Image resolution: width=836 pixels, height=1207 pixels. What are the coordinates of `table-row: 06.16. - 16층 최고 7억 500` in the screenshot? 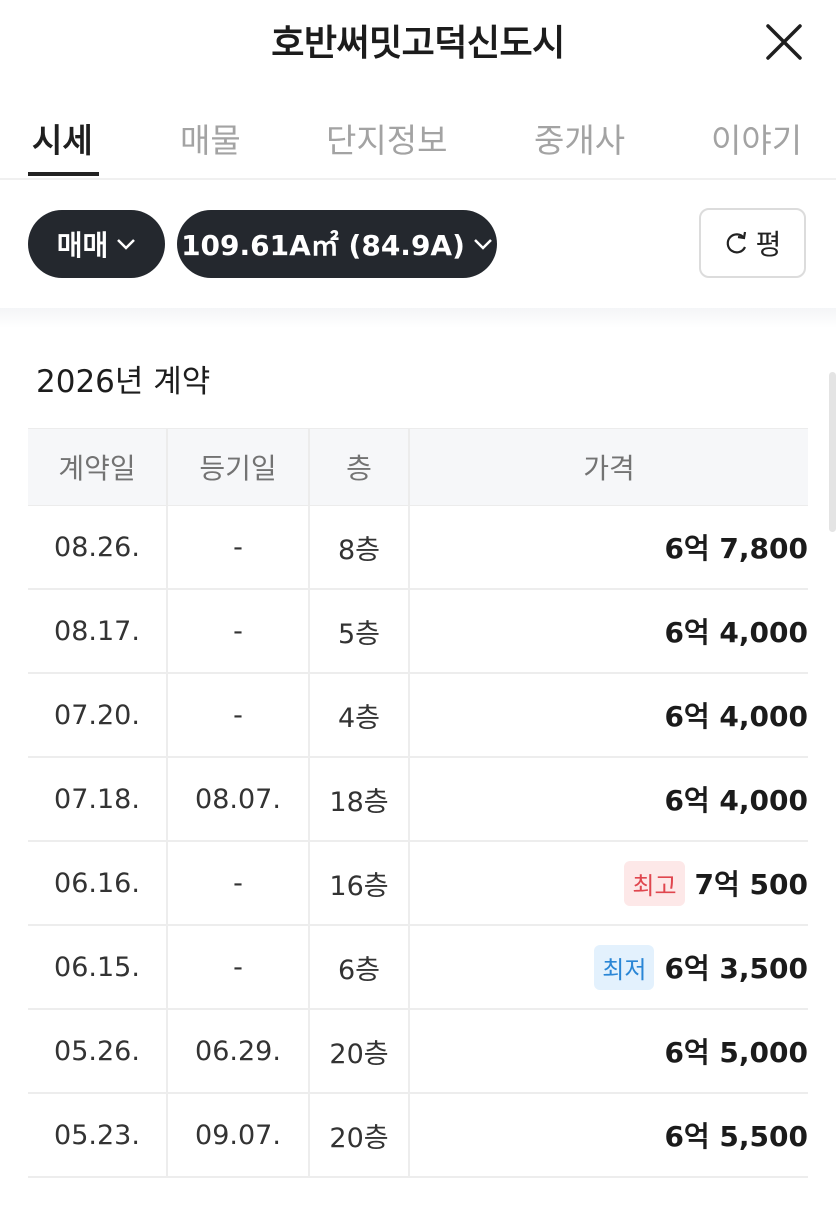 It's located at (418, 884).